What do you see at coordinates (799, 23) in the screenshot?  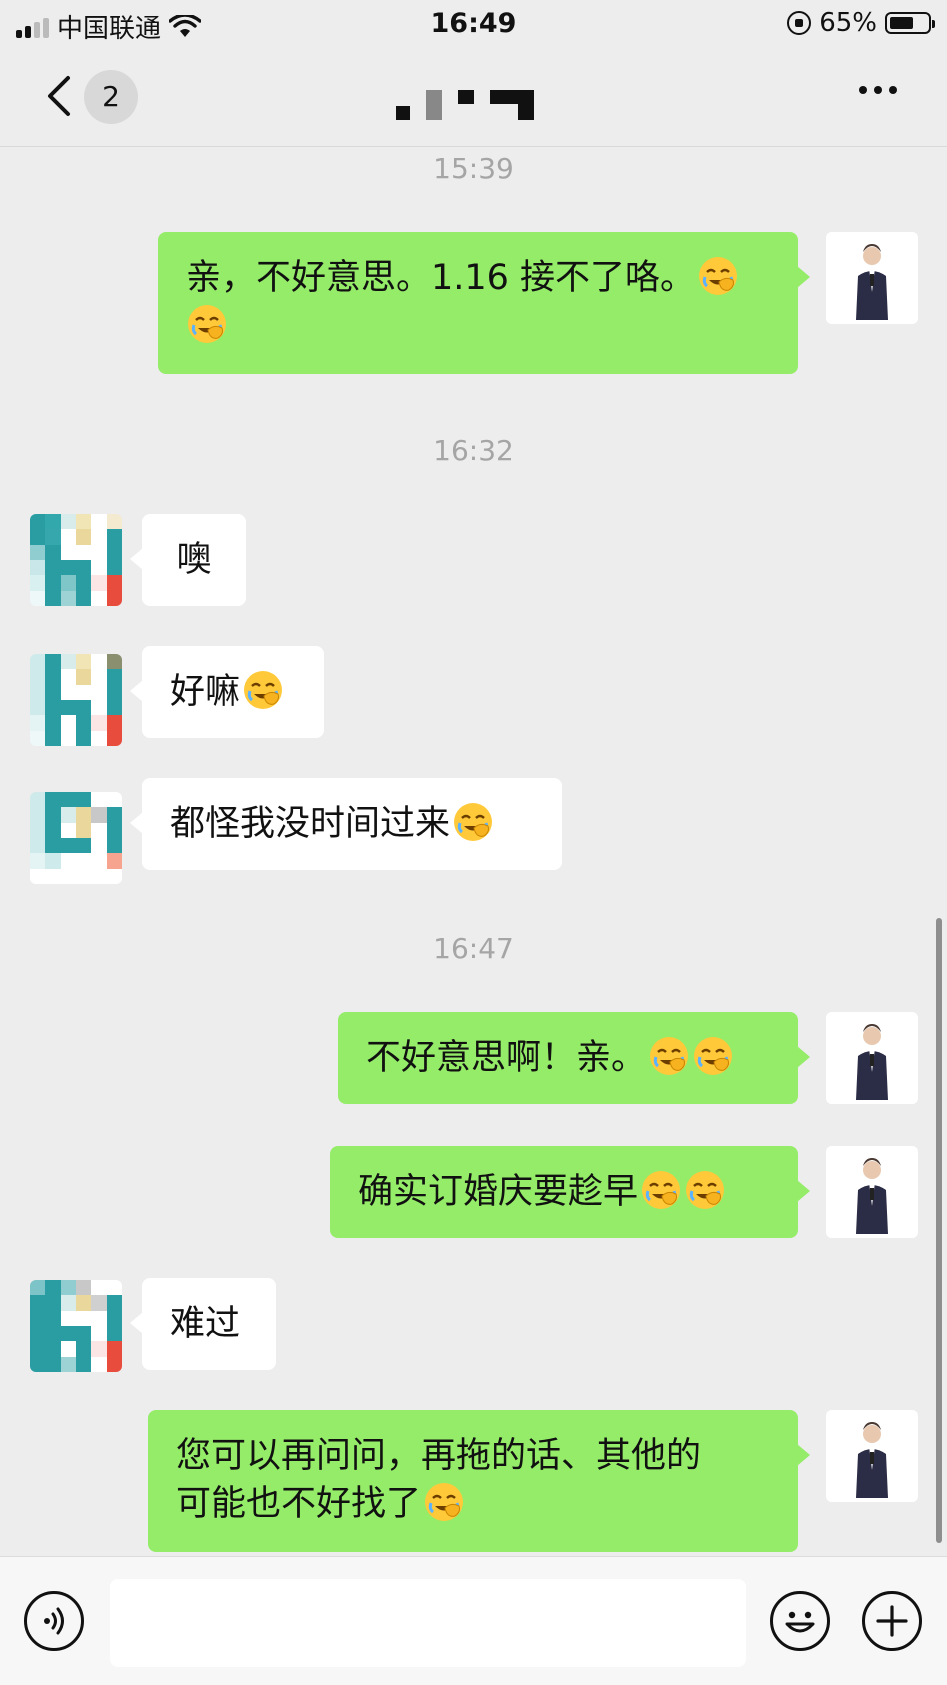 I see `orientation-lock-icon` at bounding box center [799, 23].